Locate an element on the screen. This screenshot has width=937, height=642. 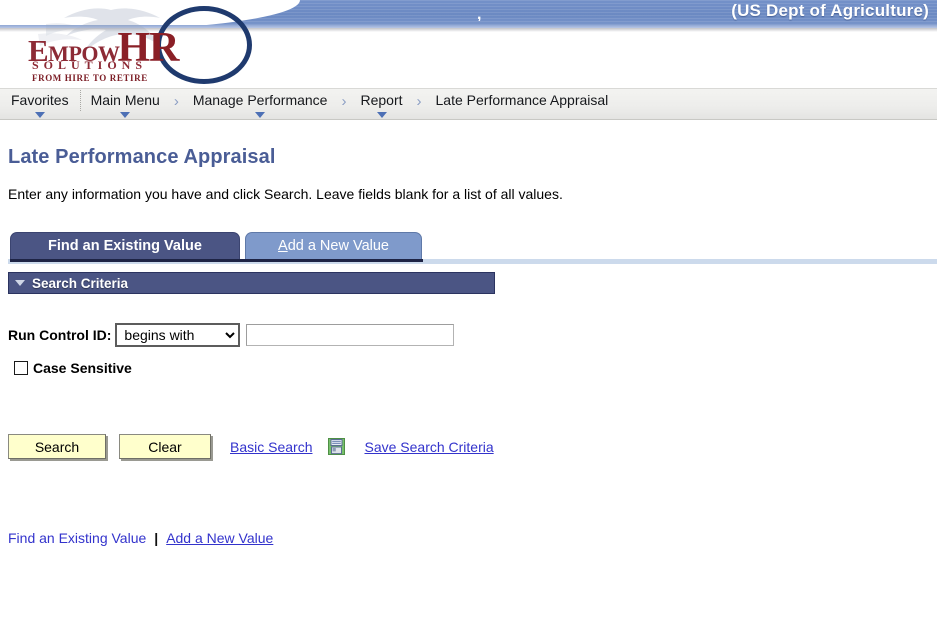
tab-find-an-existing-value: Find an Existing Value is located at coordinates (125, 245).